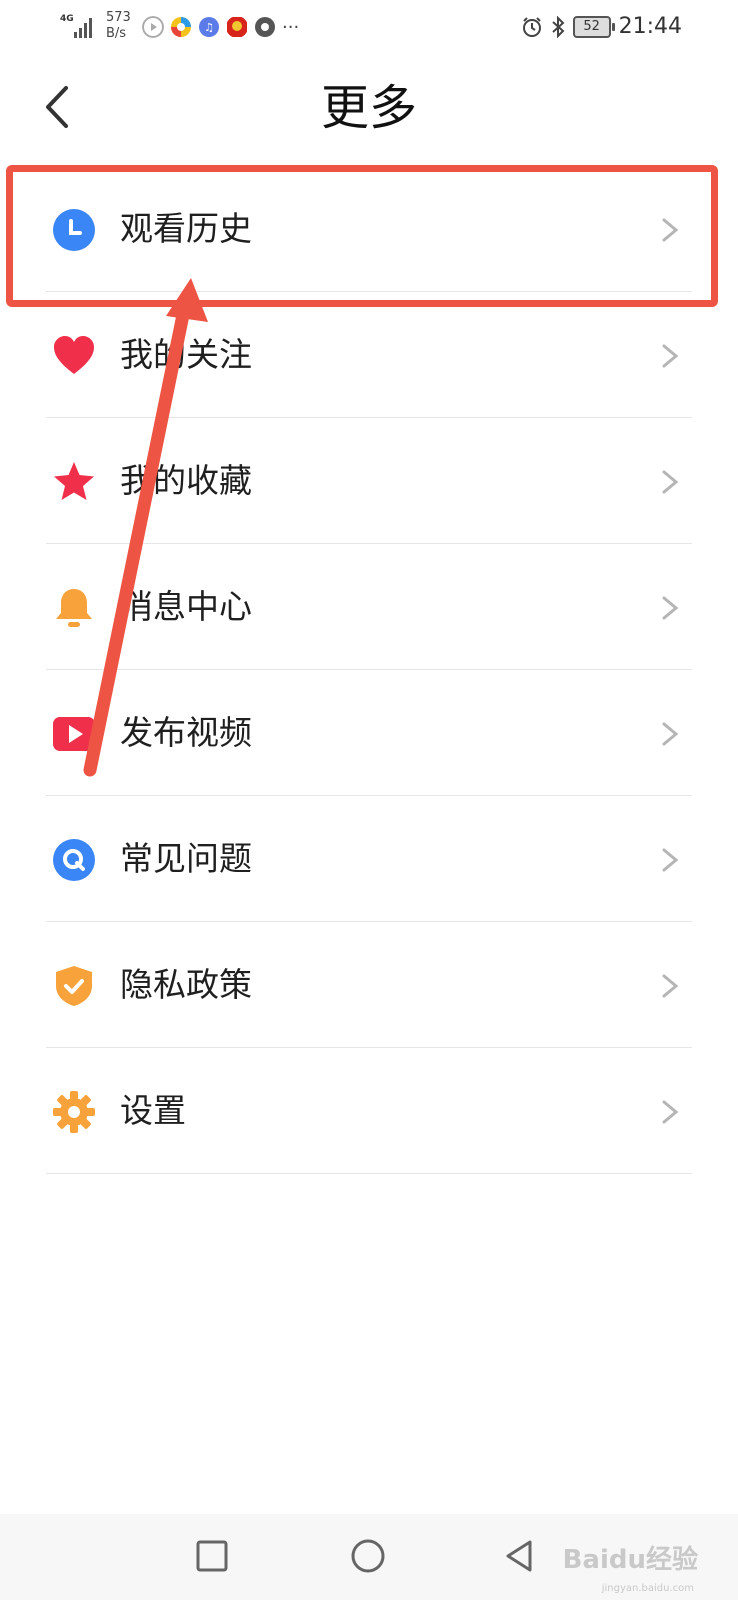 This screenshot has height=1600, width=738. I want to click on video-play-icon, so click(74, 734).